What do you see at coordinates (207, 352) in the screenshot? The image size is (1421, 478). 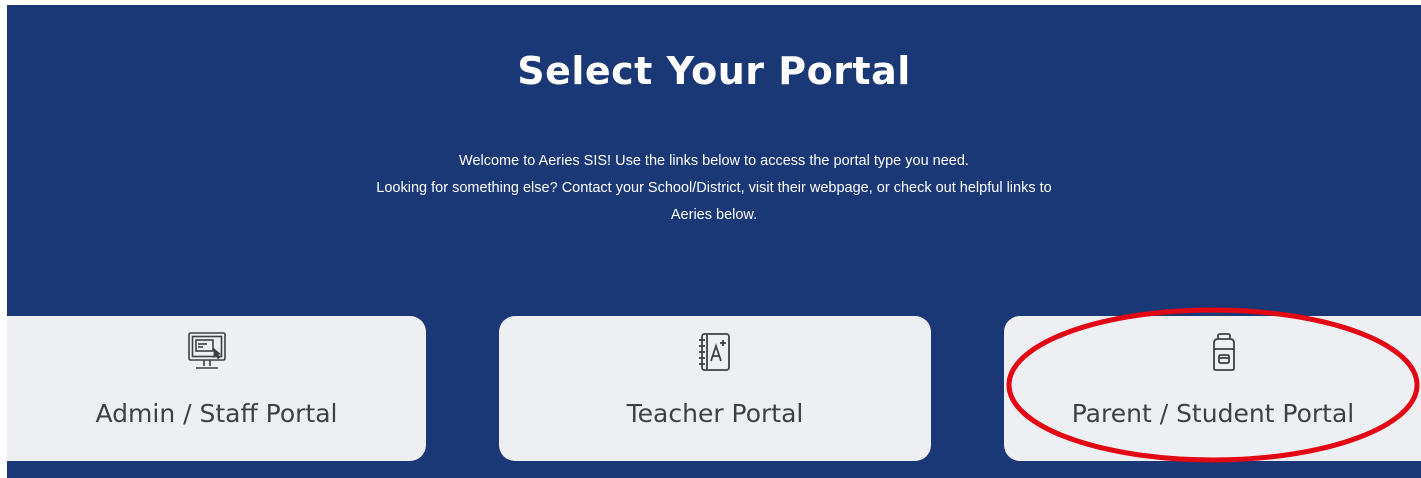 I see `computer-monitor-icon` at bounding box center [207, 352].